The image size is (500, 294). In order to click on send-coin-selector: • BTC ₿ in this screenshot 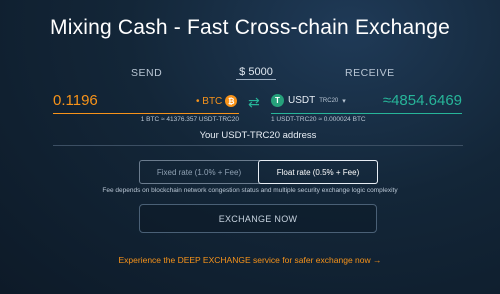, I will do `click(217, 101)`.